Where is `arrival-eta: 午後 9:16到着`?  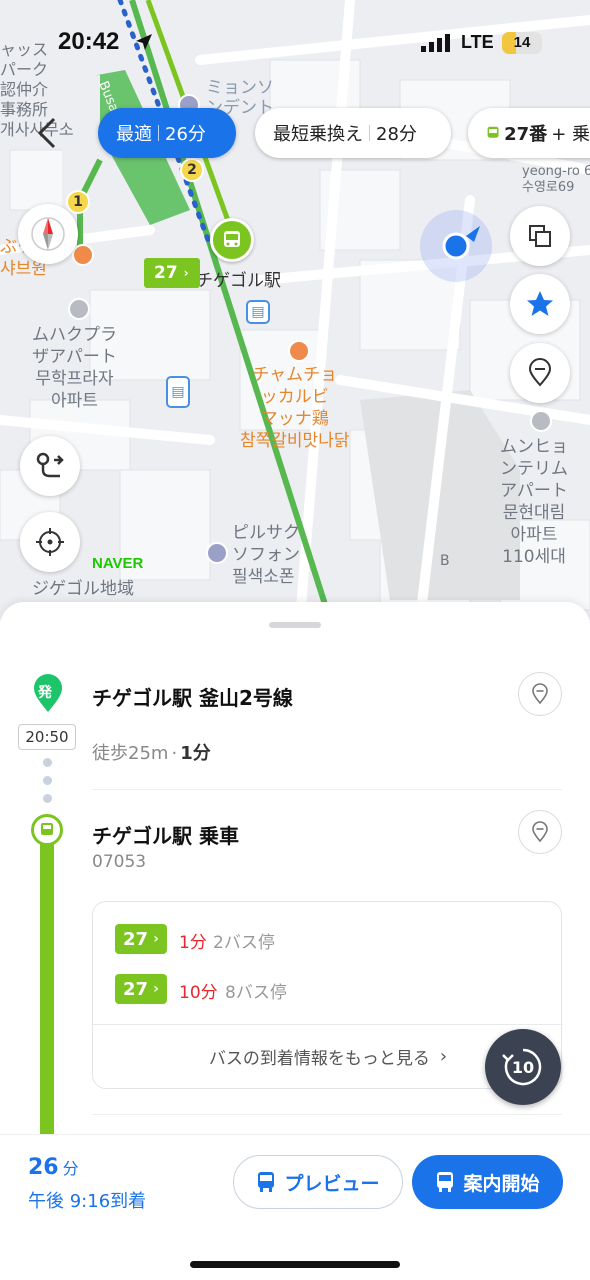
arrival-eta: 午後 9:16到着 is located at coordinates (87, 1201).